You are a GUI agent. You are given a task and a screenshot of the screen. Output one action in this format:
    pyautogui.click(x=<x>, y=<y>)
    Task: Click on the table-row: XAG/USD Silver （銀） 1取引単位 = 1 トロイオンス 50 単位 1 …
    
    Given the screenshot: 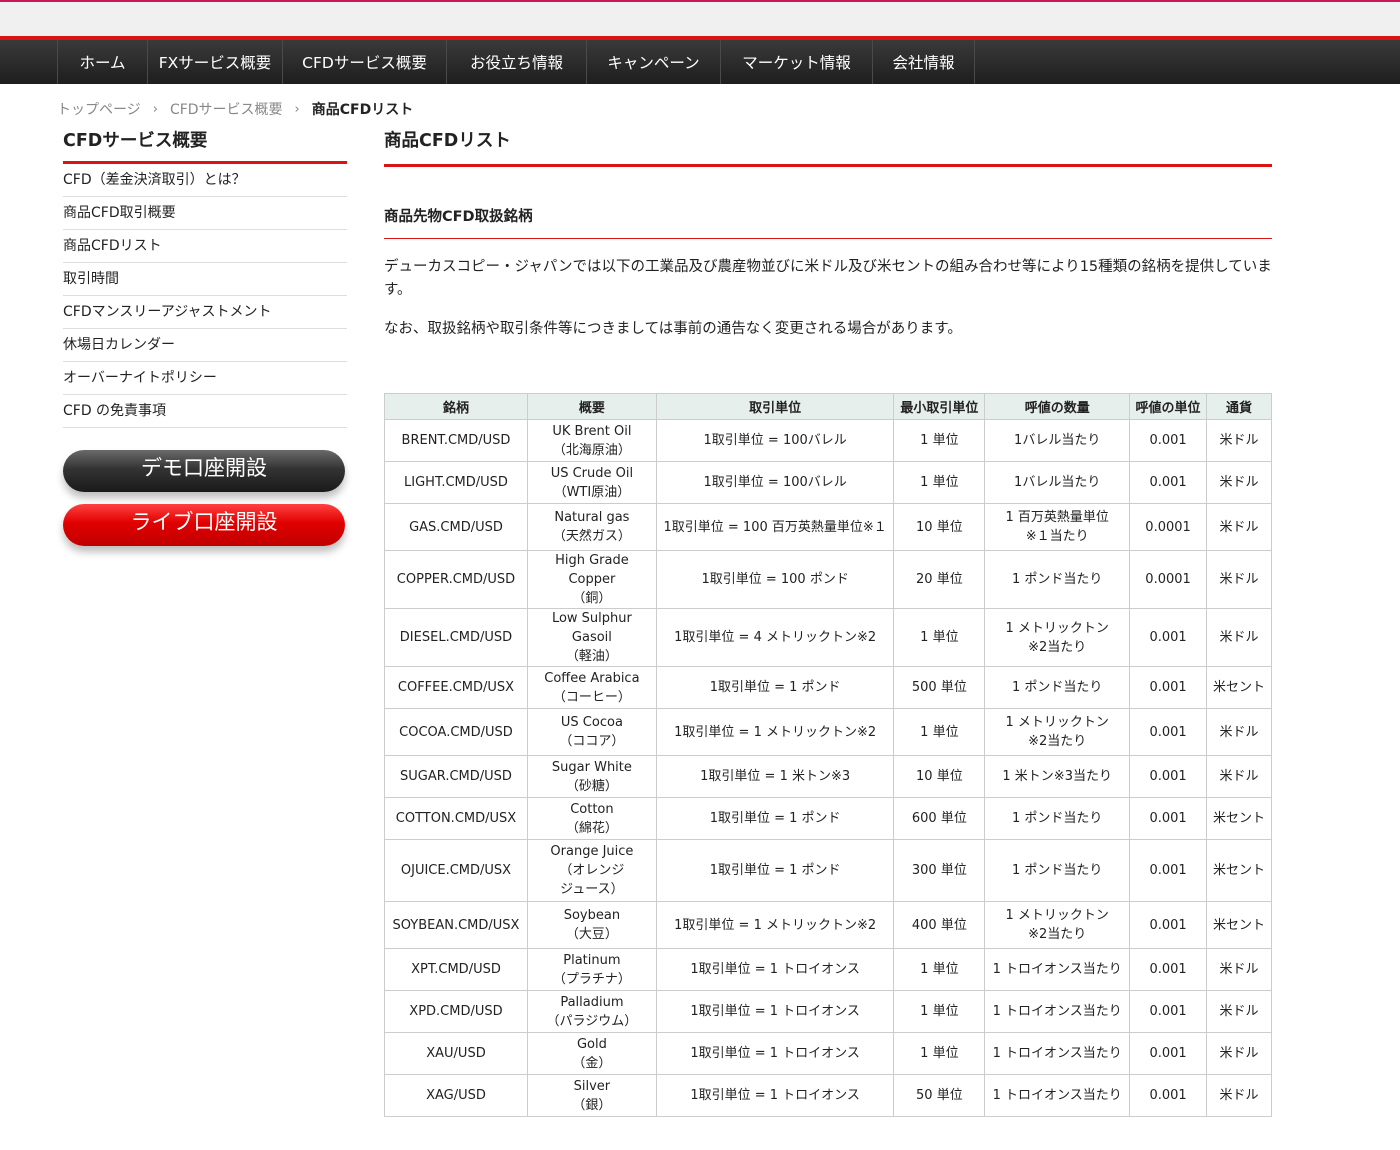 What is the action you would take?
    pyautogui.click(x=828, y=1095)
    